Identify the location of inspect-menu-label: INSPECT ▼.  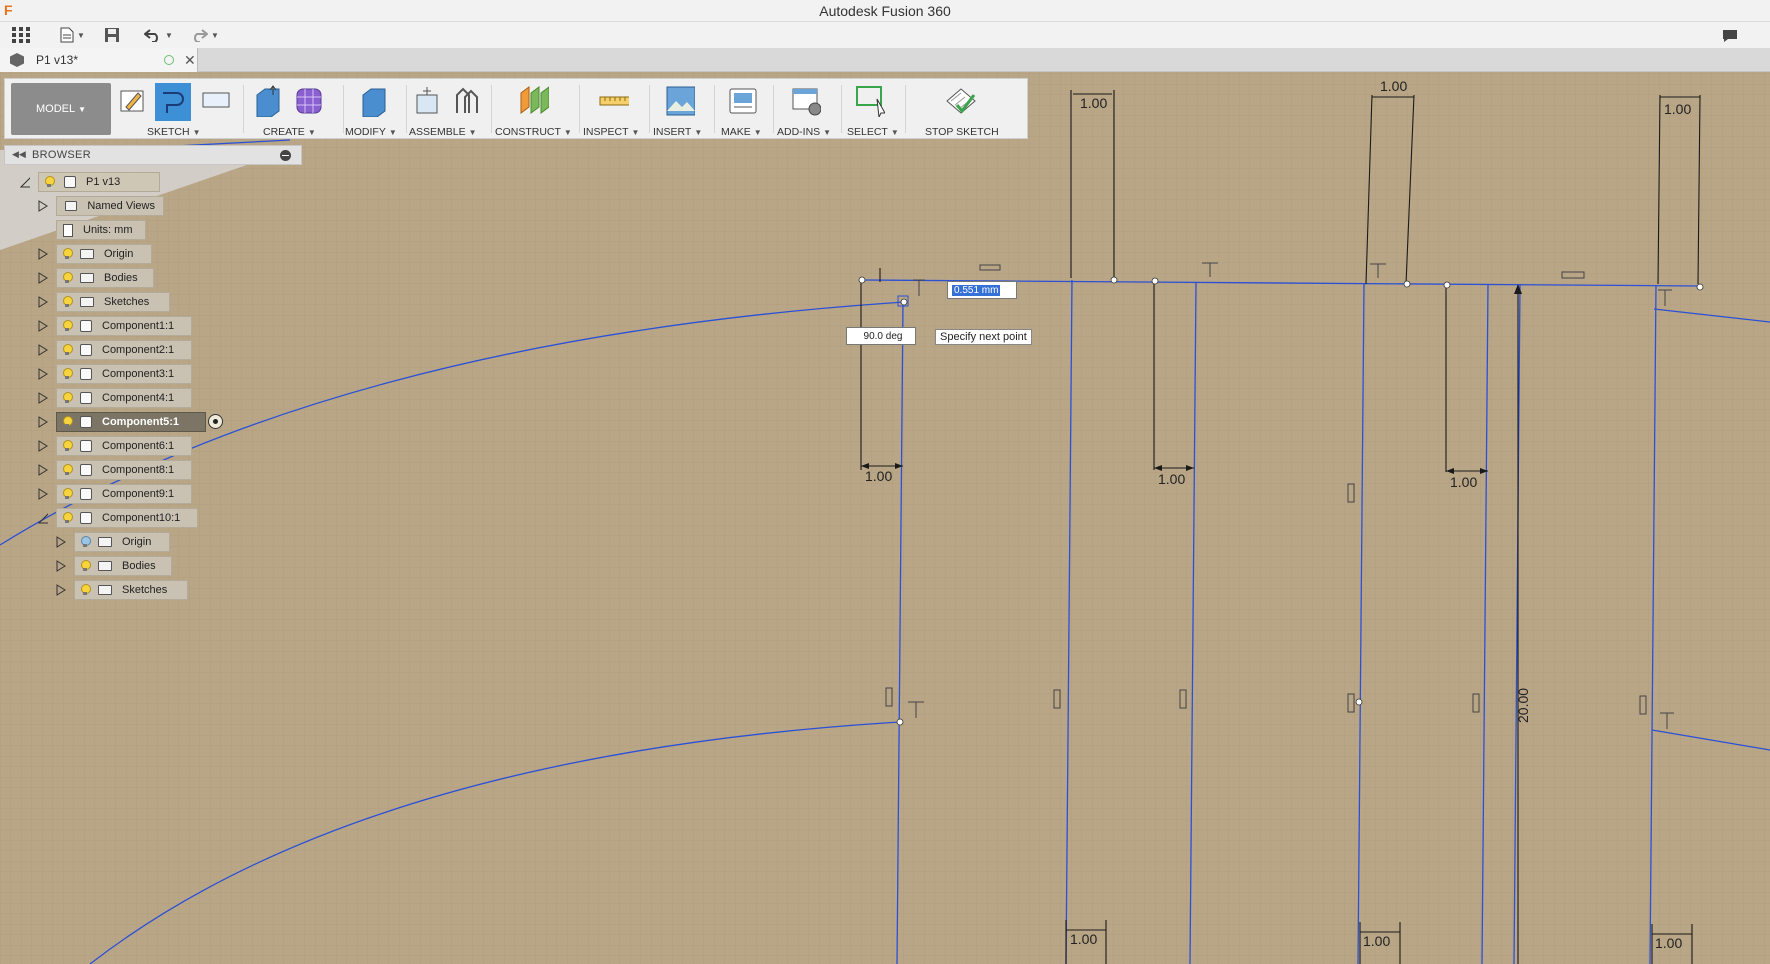
(611, 132).